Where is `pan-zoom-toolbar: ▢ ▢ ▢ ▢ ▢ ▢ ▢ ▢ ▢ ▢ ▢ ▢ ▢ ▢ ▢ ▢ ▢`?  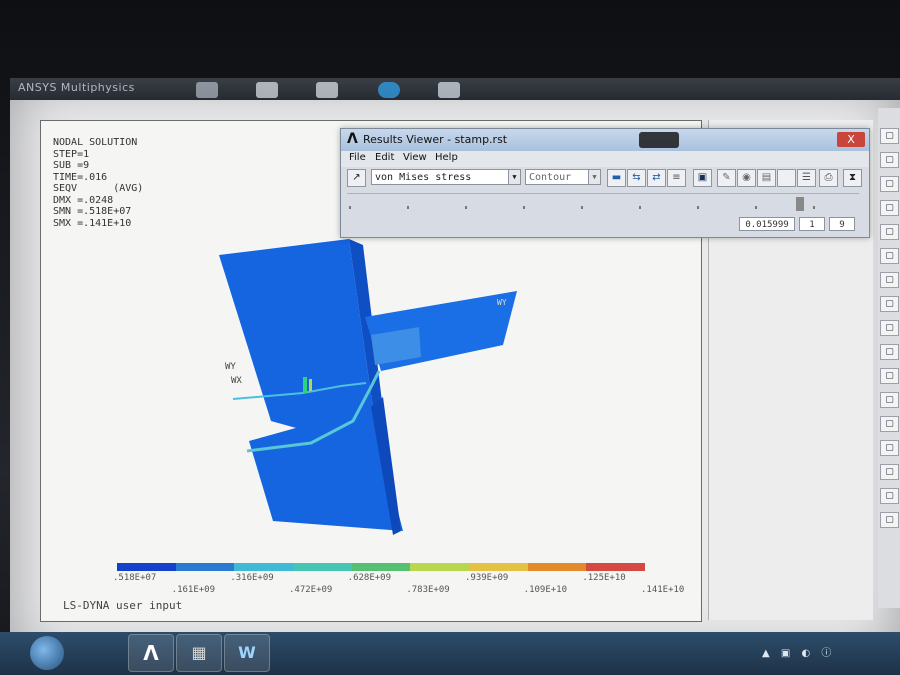
pan-zoom-toolbar: ▢ ▢ ▢ ▢ ▢ ▢ ▢ ▢ ▢ ▢ ▢ ▢ ▢ ▢ ▢ ▢ ▢ is located at coordinates (889, 358).